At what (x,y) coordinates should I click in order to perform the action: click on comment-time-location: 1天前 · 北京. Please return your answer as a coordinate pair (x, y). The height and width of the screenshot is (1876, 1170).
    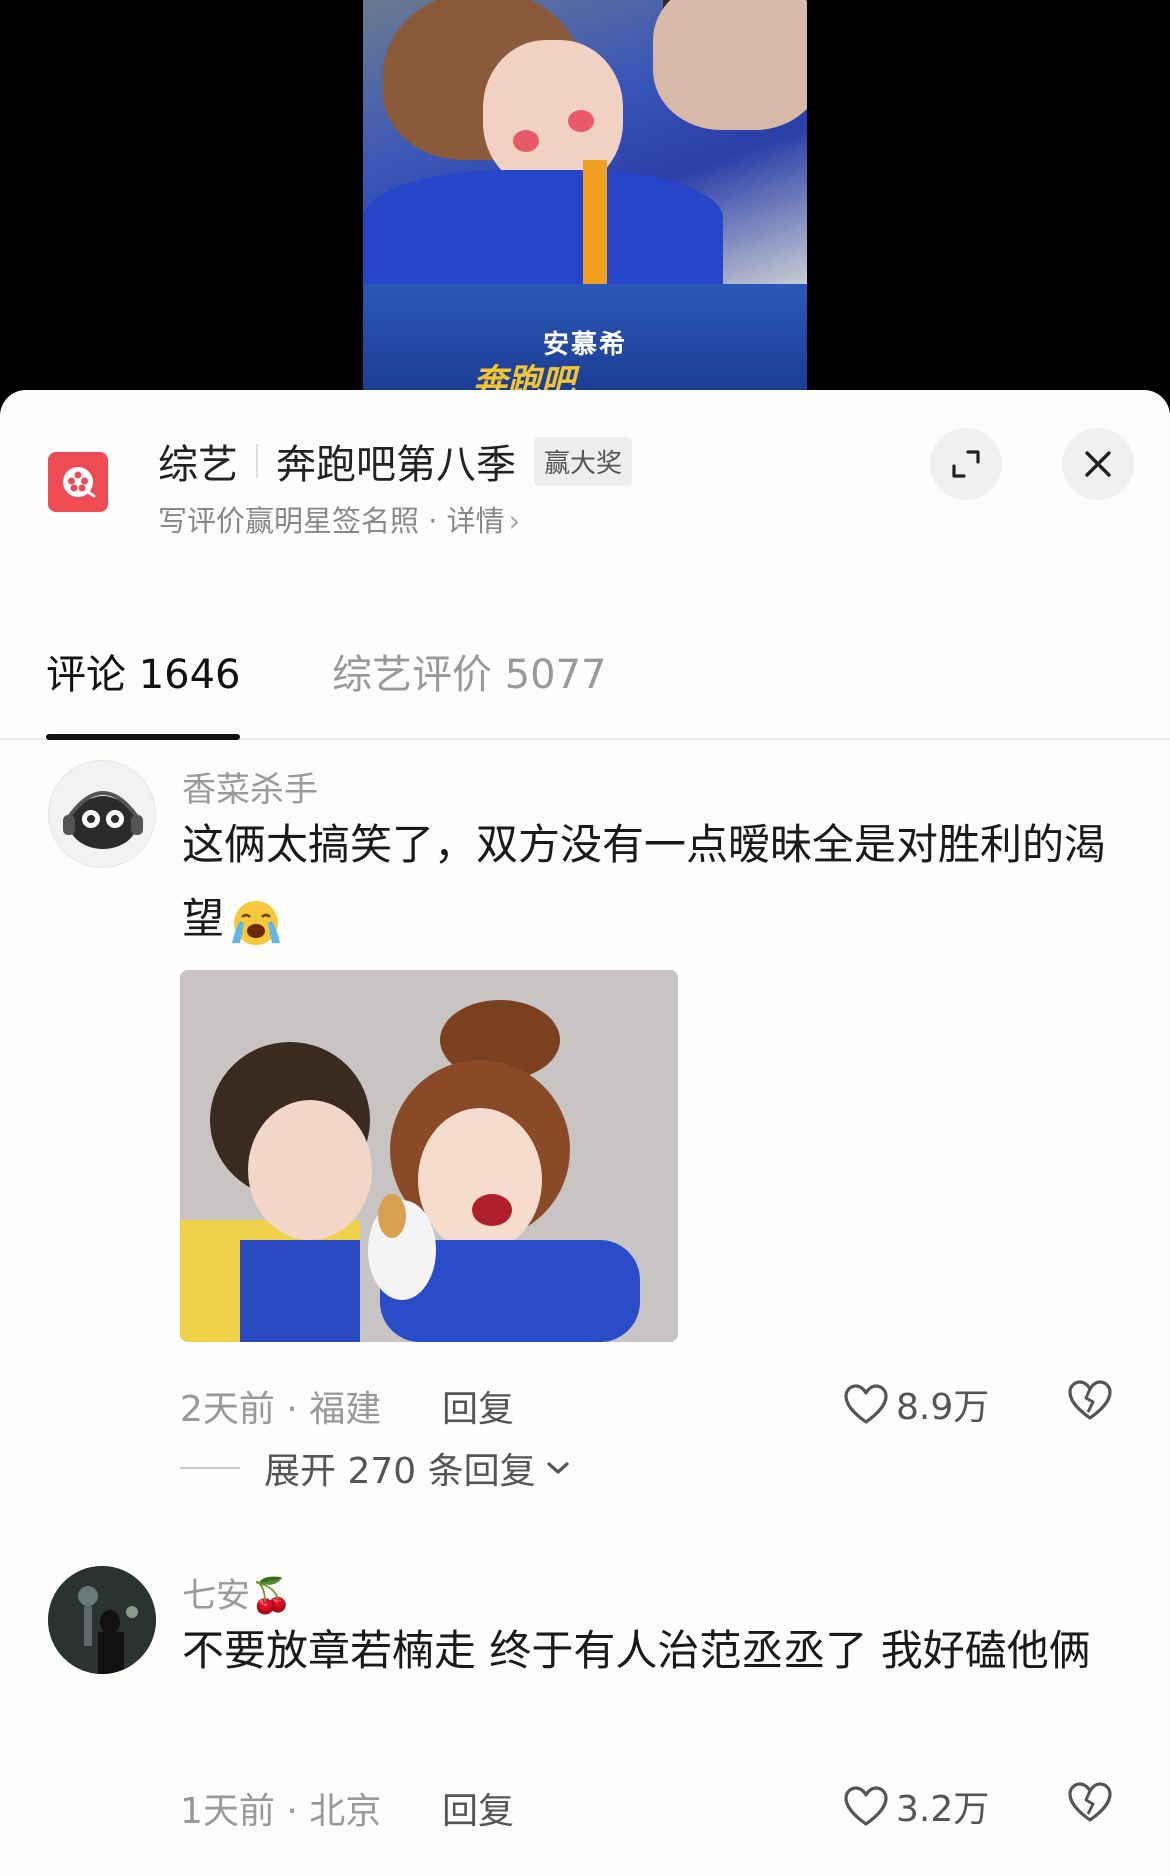
    Looking at the image, I should click on (281, 1811).